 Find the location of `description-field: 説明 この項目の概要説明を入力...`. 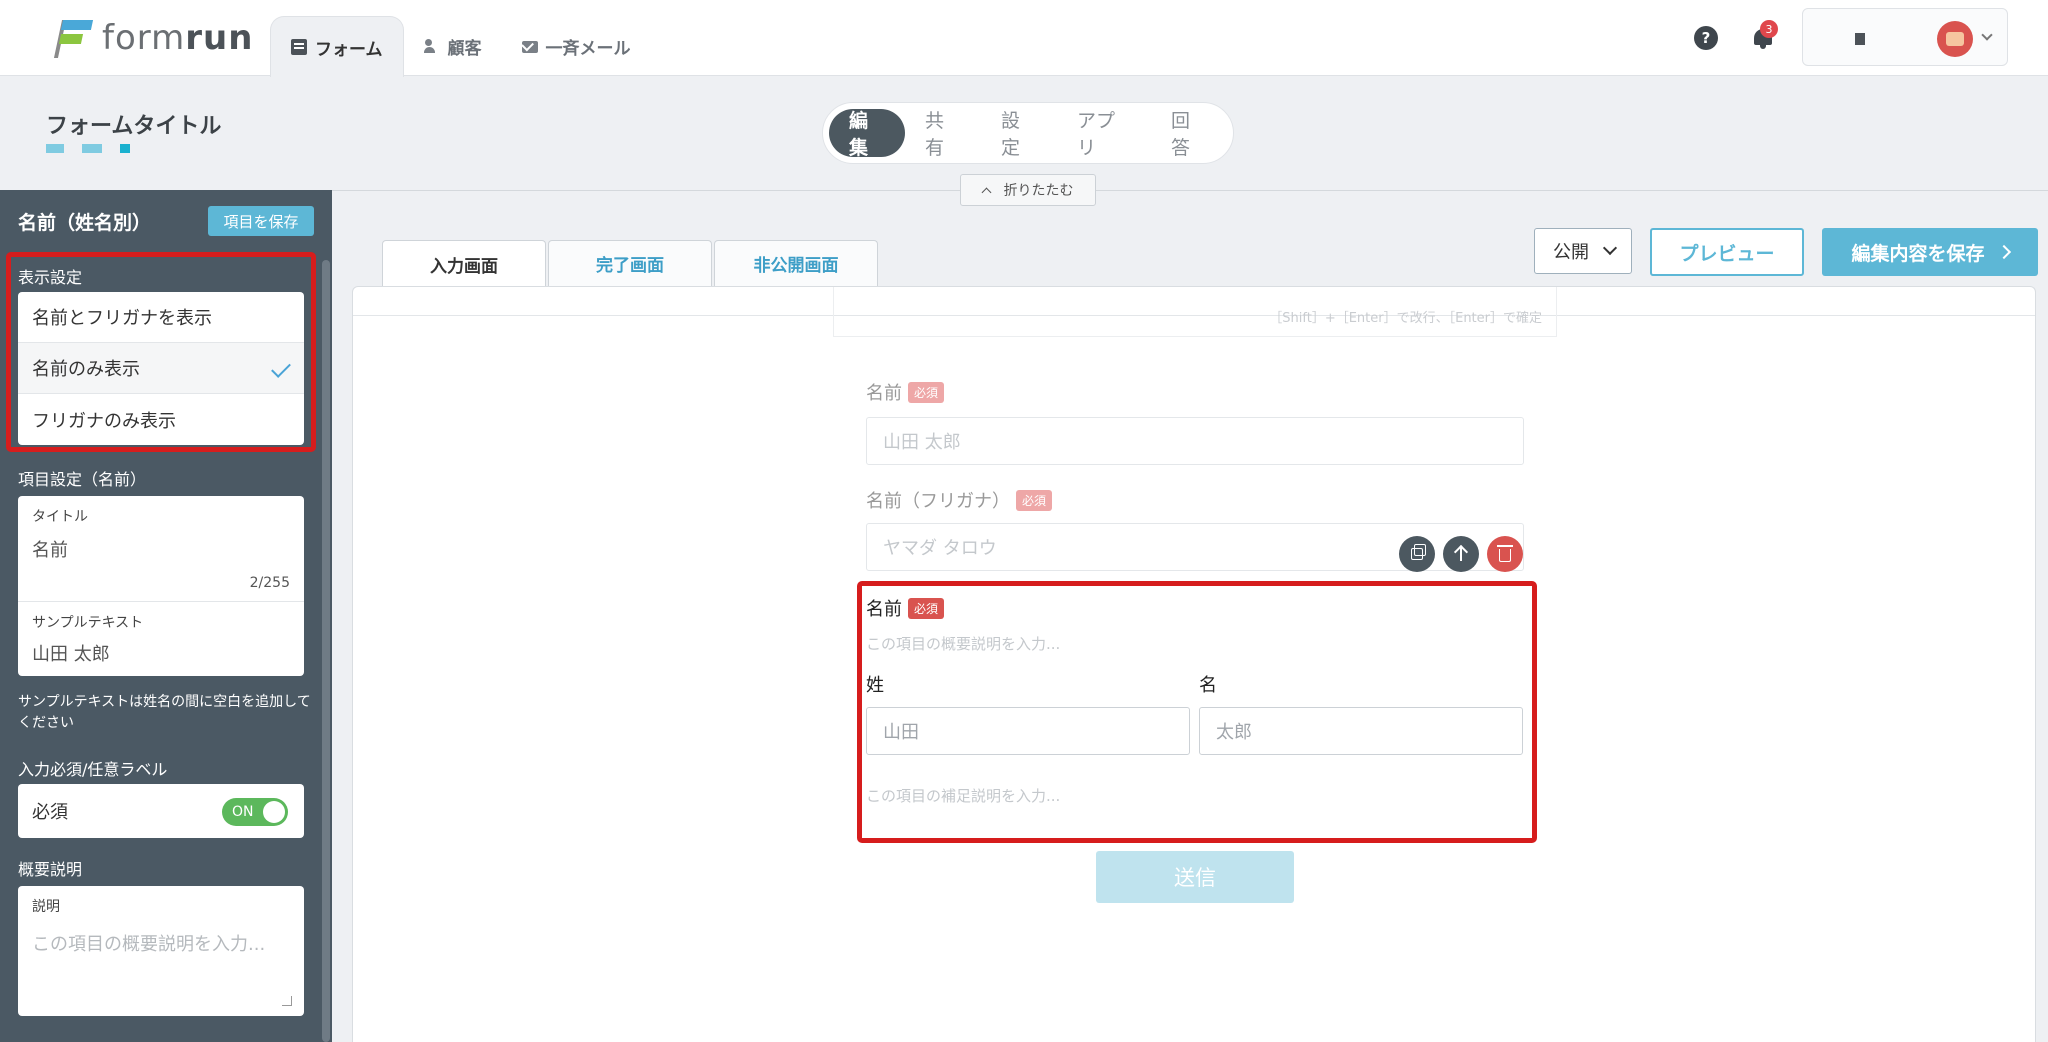

description-field: 説明 この項目の概要説明を入力... is located at coordinates (161, 951).